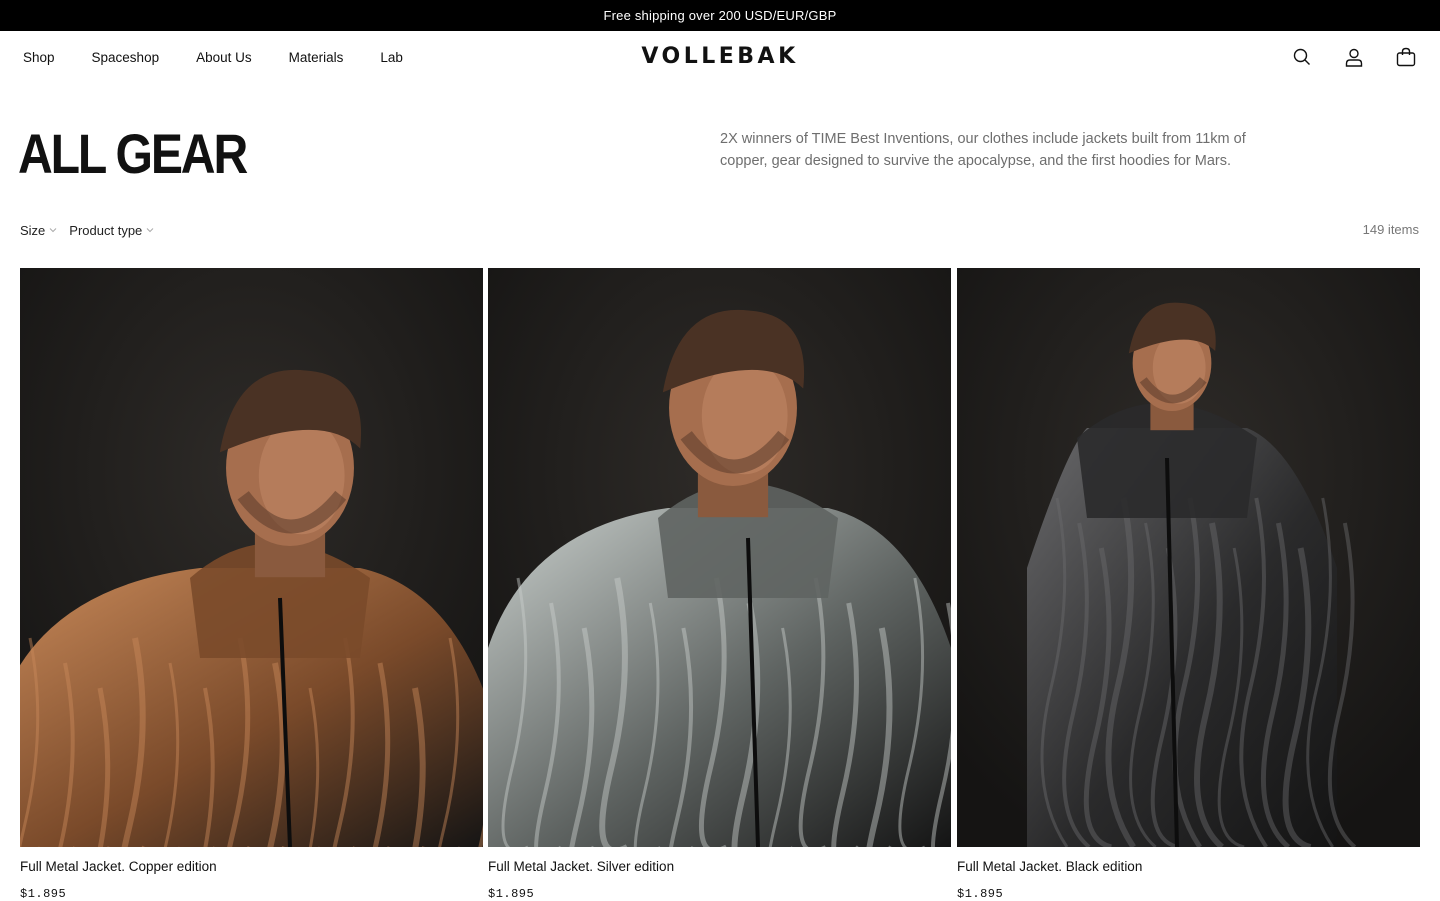 The height and width of the screenshot is (901, 1440). Describe the element at coordinates (1354, 57) in the screenshot. I see `account-icon` at that location.